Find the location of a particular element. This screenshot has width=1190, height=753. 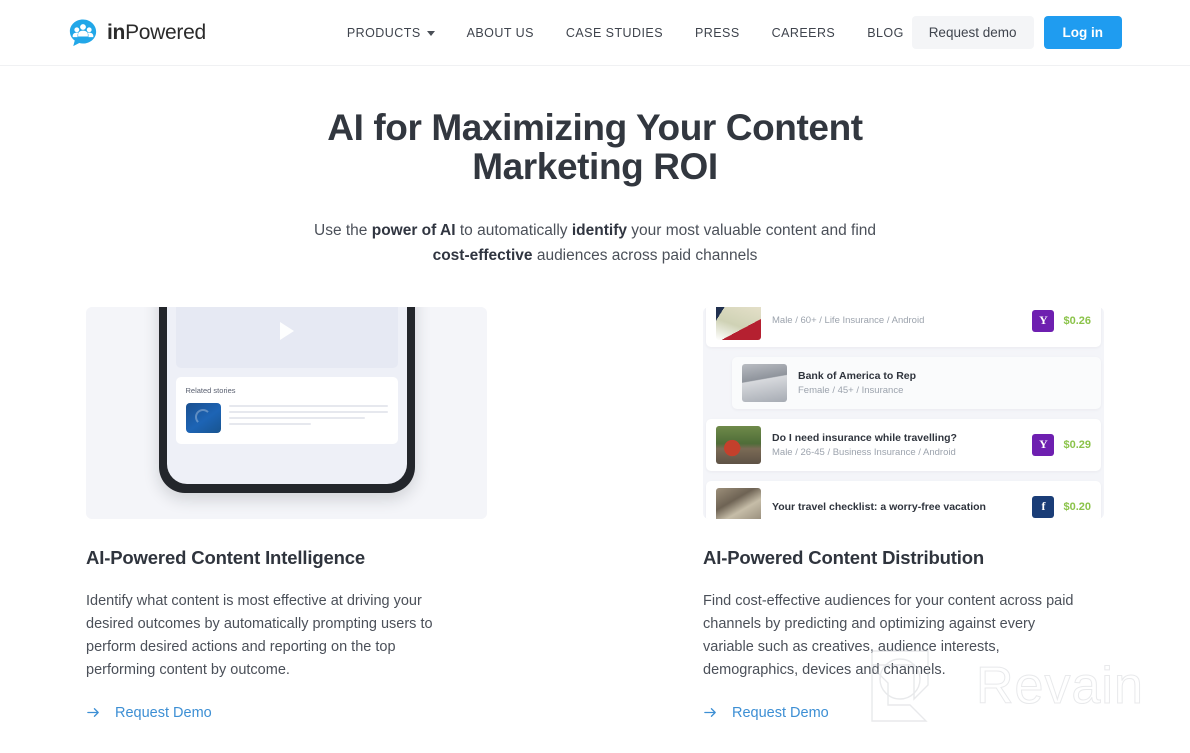

feed-row-right: Y $0.26 is located at coordinates (1061, 320).